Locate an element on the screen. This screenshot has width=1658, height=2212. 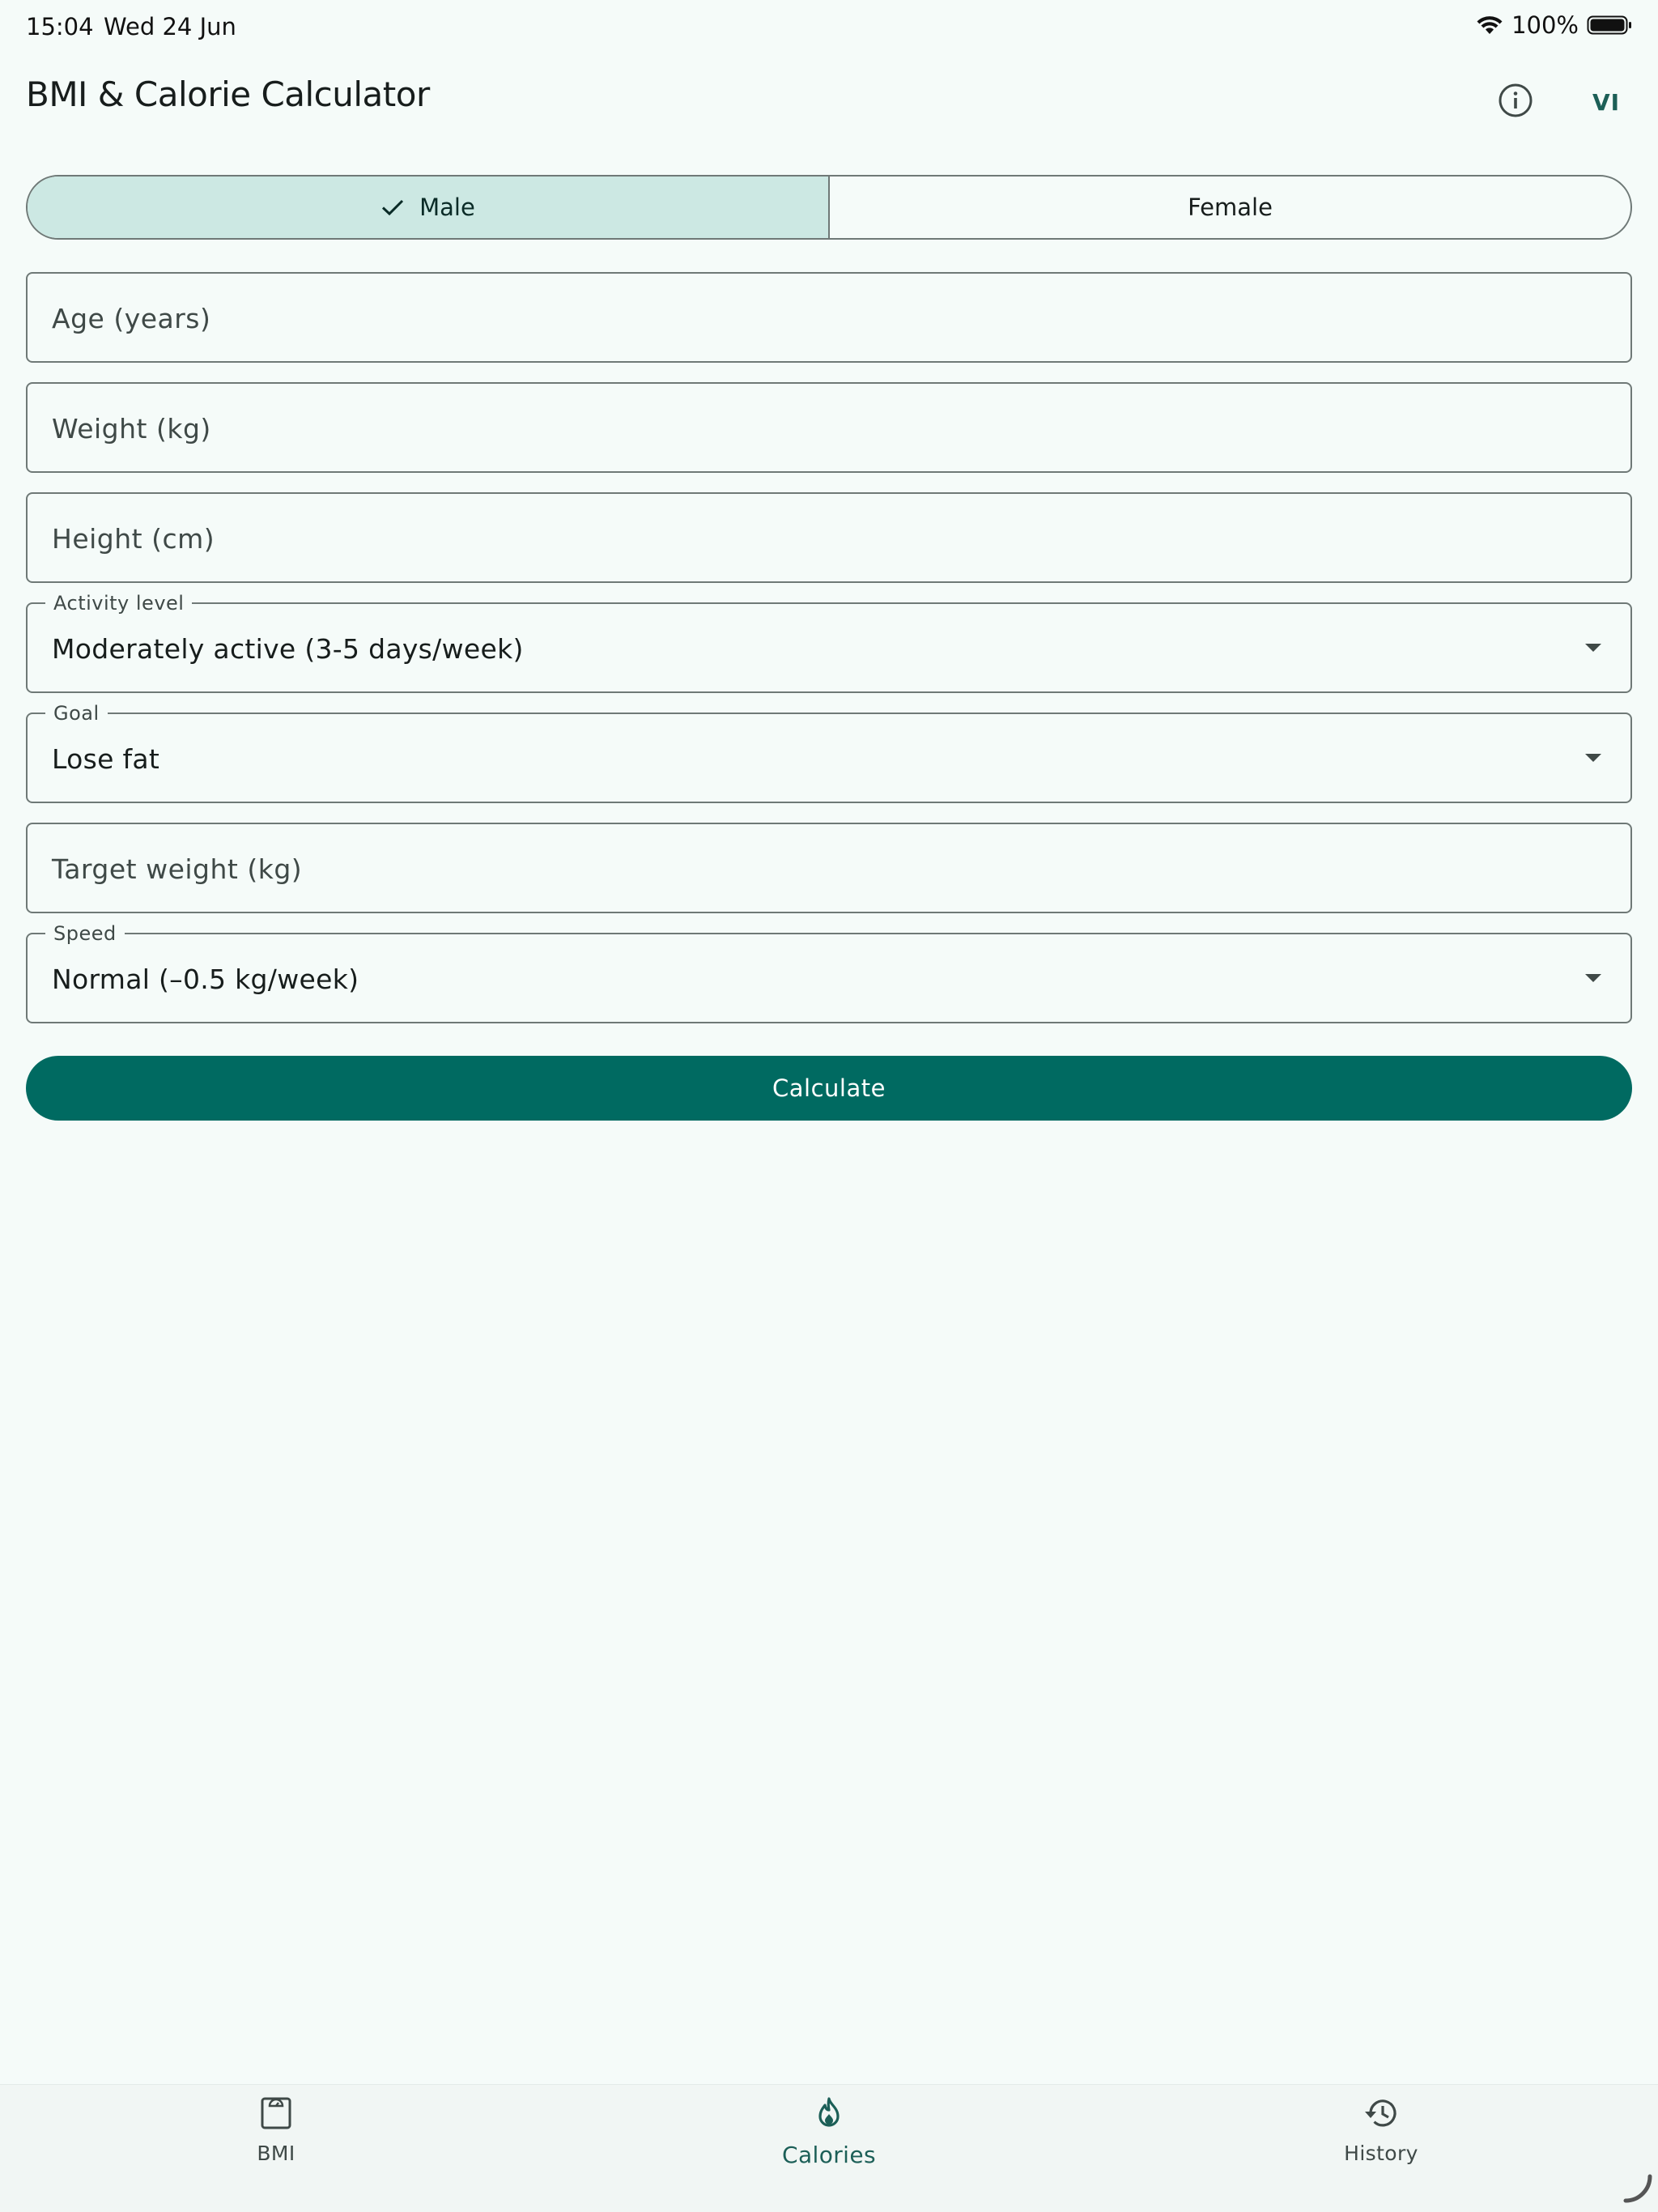
flame-icon is located at coordinates (829, 2115).